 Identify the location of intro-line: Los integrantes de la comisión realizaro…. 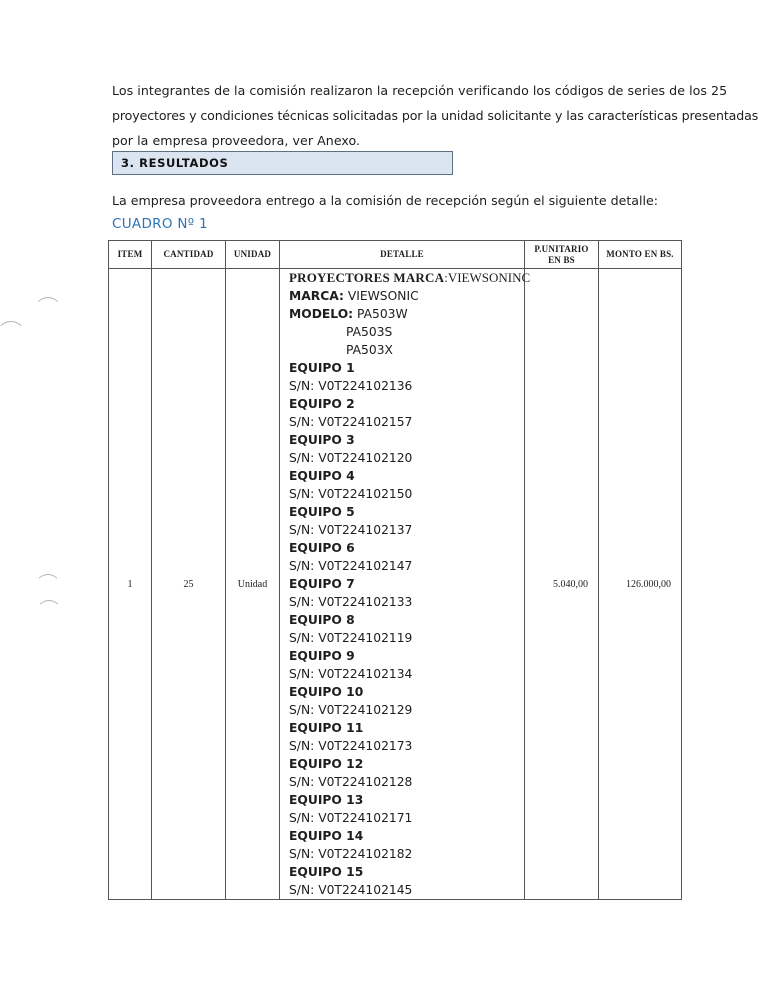
(420, 90).